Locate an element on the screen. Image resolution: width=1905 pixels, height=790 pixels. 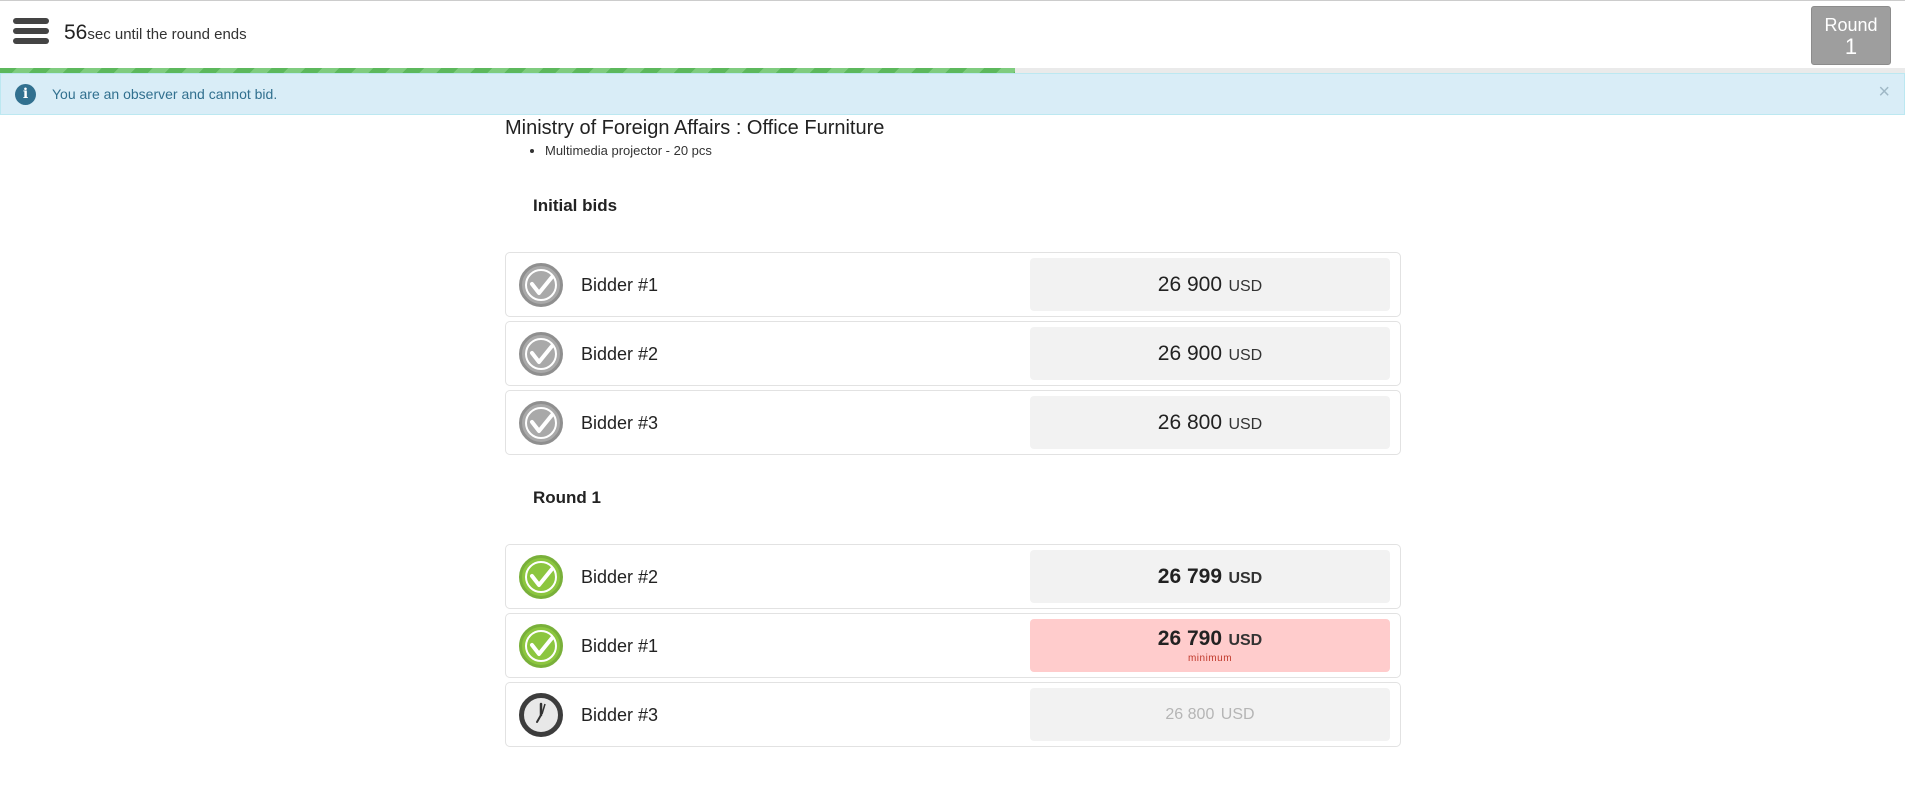
bid-amount: 26 799 USD is located at coordinates (1210, 576).